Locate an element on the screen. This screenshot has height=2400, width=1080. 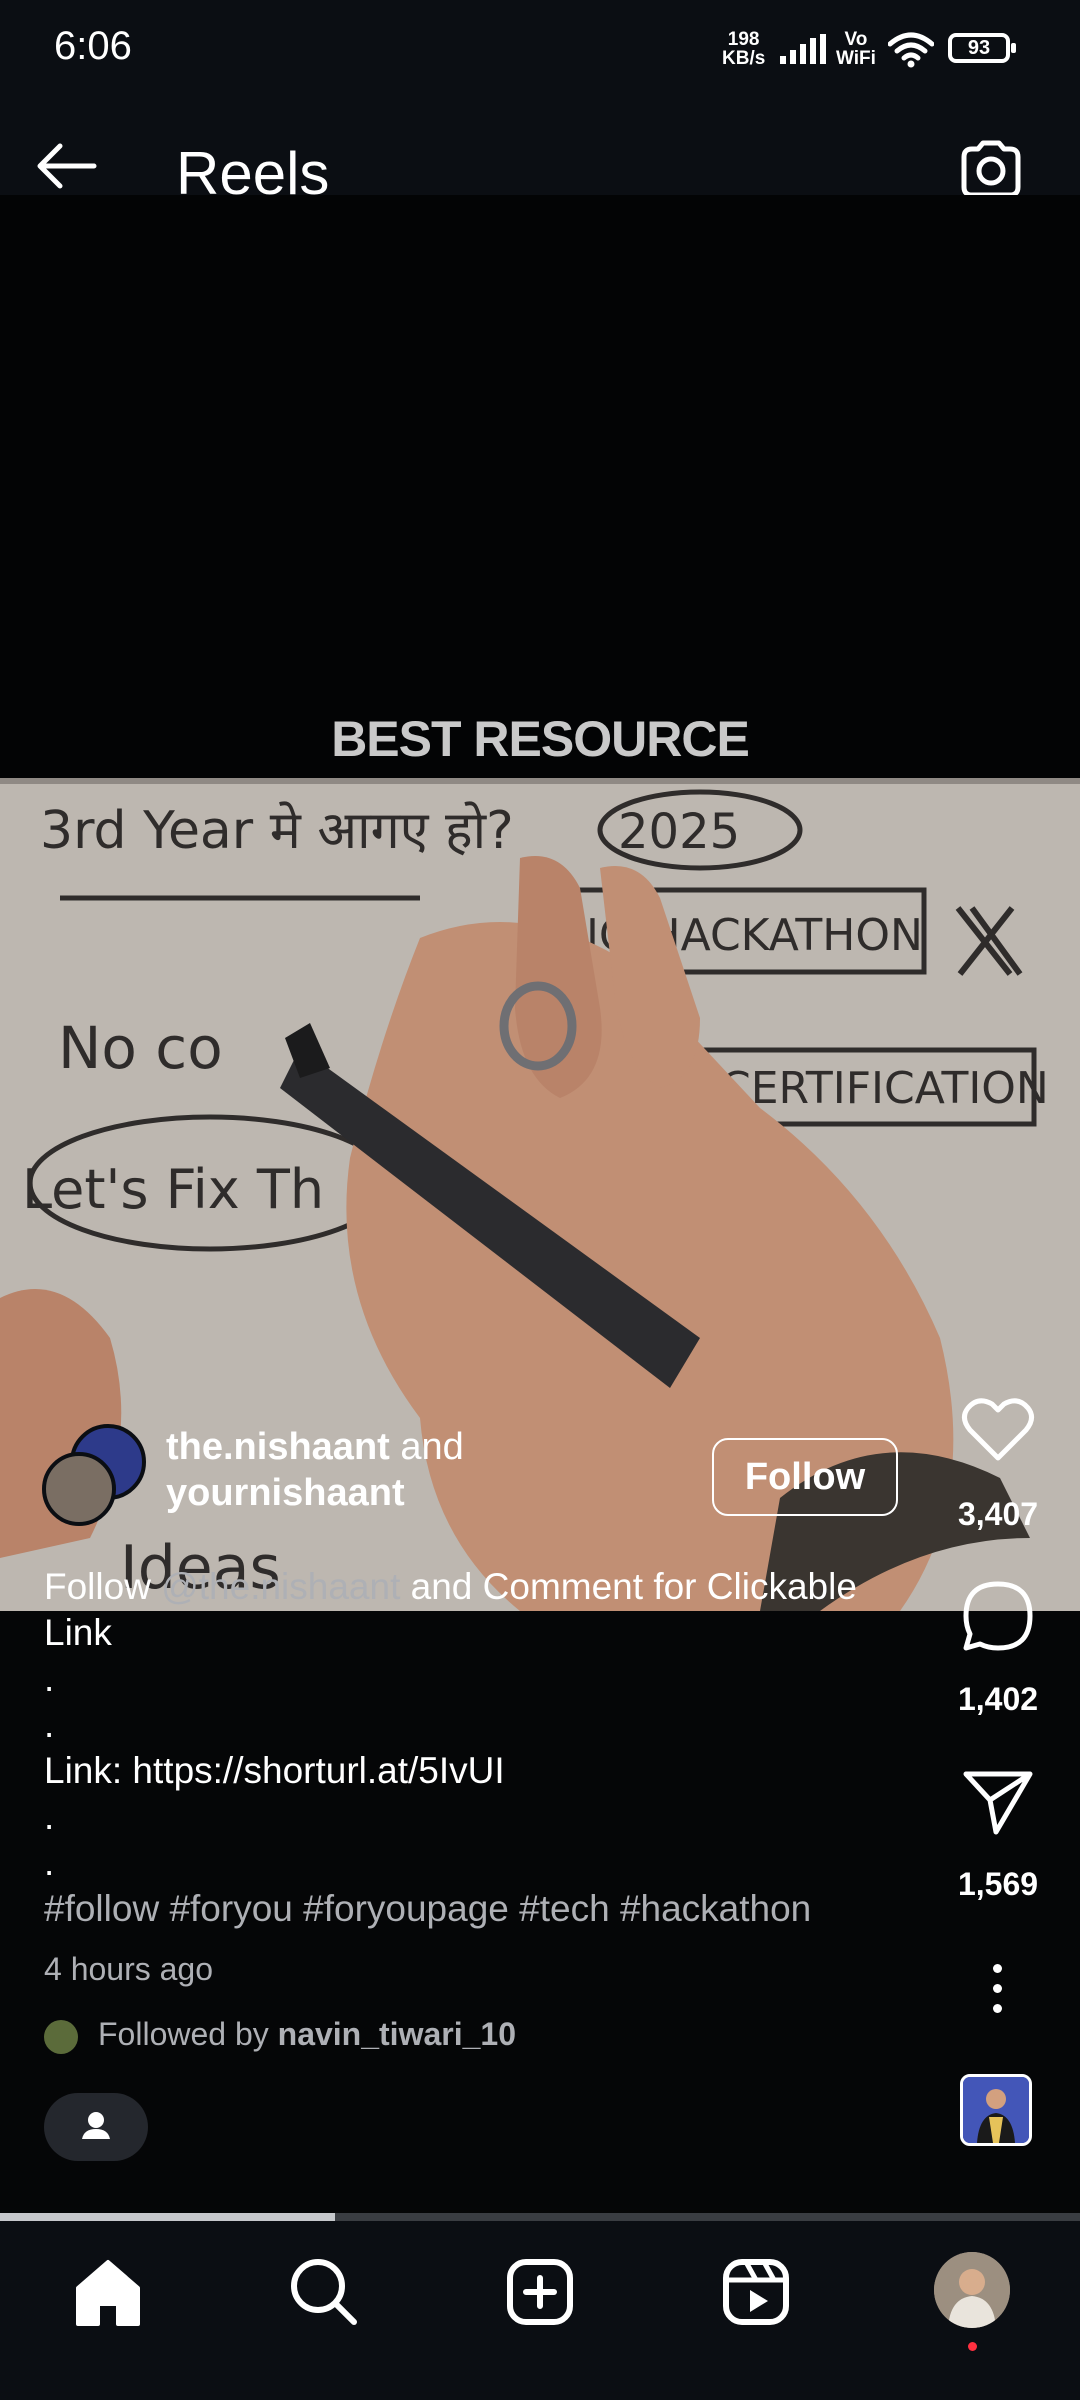
caption-line1-suffix: and Comment for Clickable is located at coordinates (628, 1586).